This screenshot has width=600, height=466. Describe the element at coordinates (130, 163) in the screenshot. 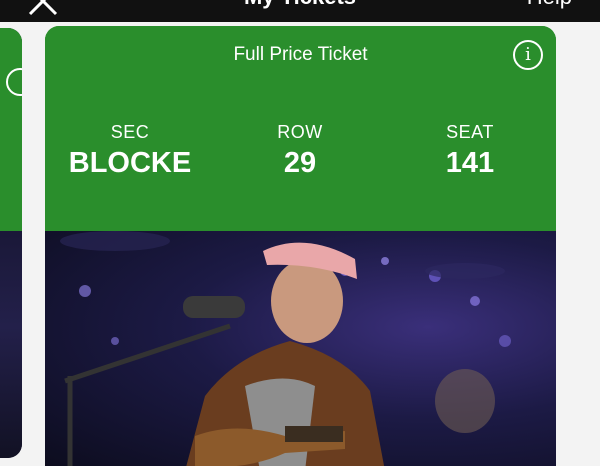

I see `section-value: BLOCKE` at that location.